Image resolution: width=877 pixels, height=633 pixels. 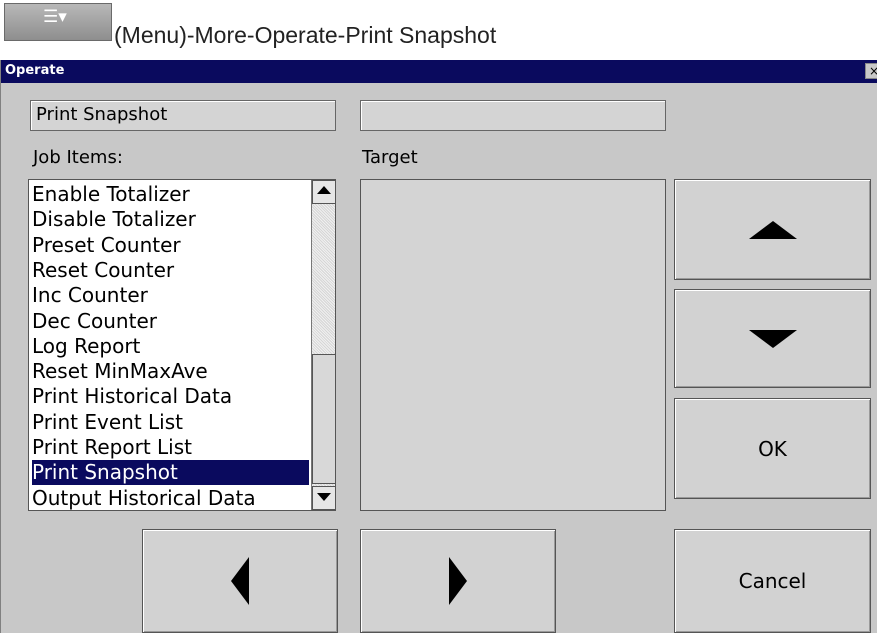 What do you see at coordinates (35, 70) in the screenshot?
I see `window-title: Operate` at bounding box center [35, 70].